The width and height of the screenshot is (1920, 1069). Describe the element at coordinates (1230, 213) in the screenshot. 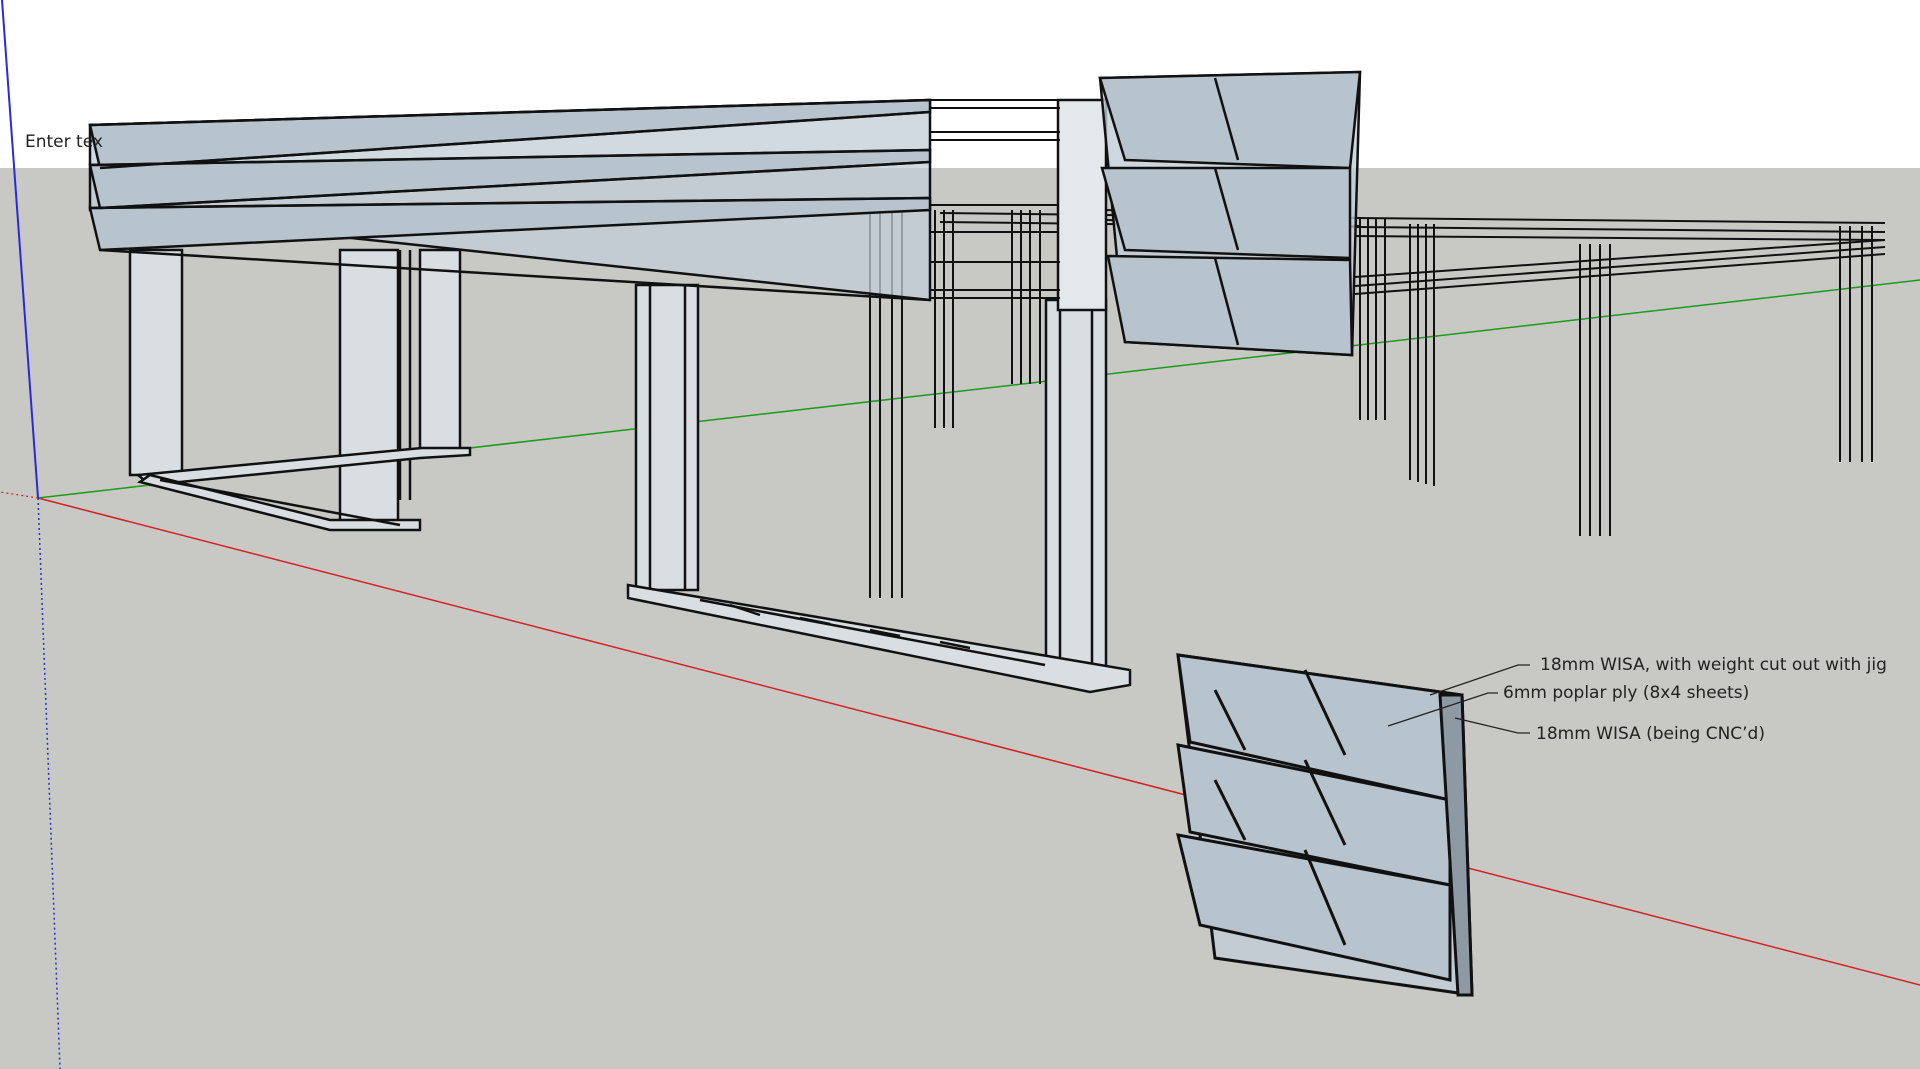

I see `right-sign-board` at that location.